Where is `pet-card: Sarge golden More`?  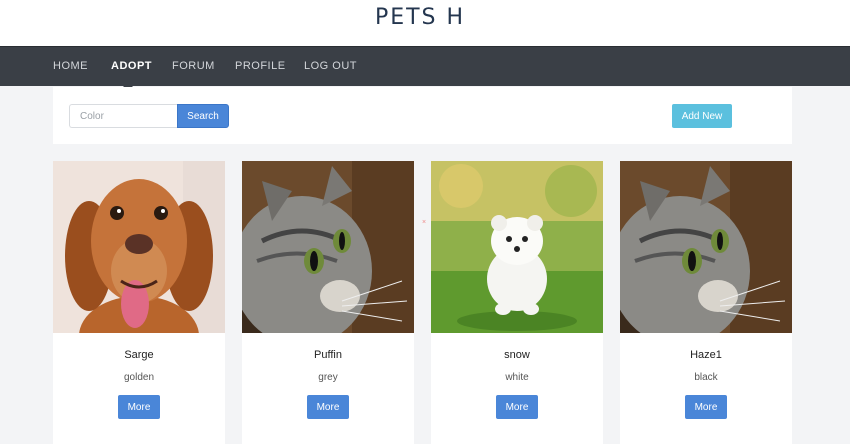
pet-card: Sarge golden More is located at coordinates (139, 302).